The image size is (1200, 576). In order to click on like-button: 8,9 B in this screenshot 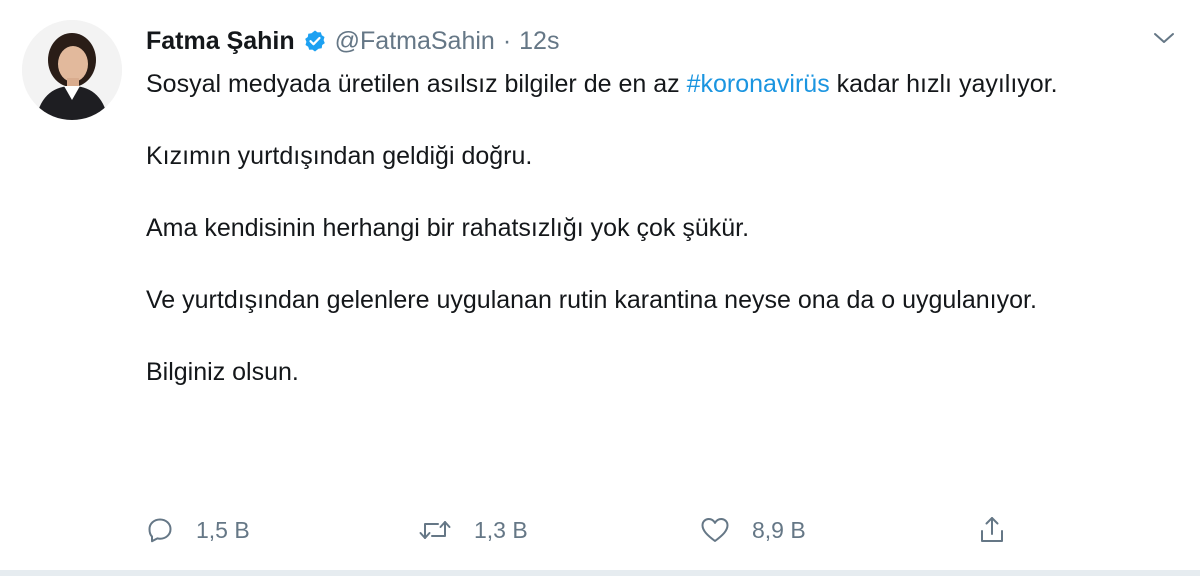, I will do `click(753, 530)`.